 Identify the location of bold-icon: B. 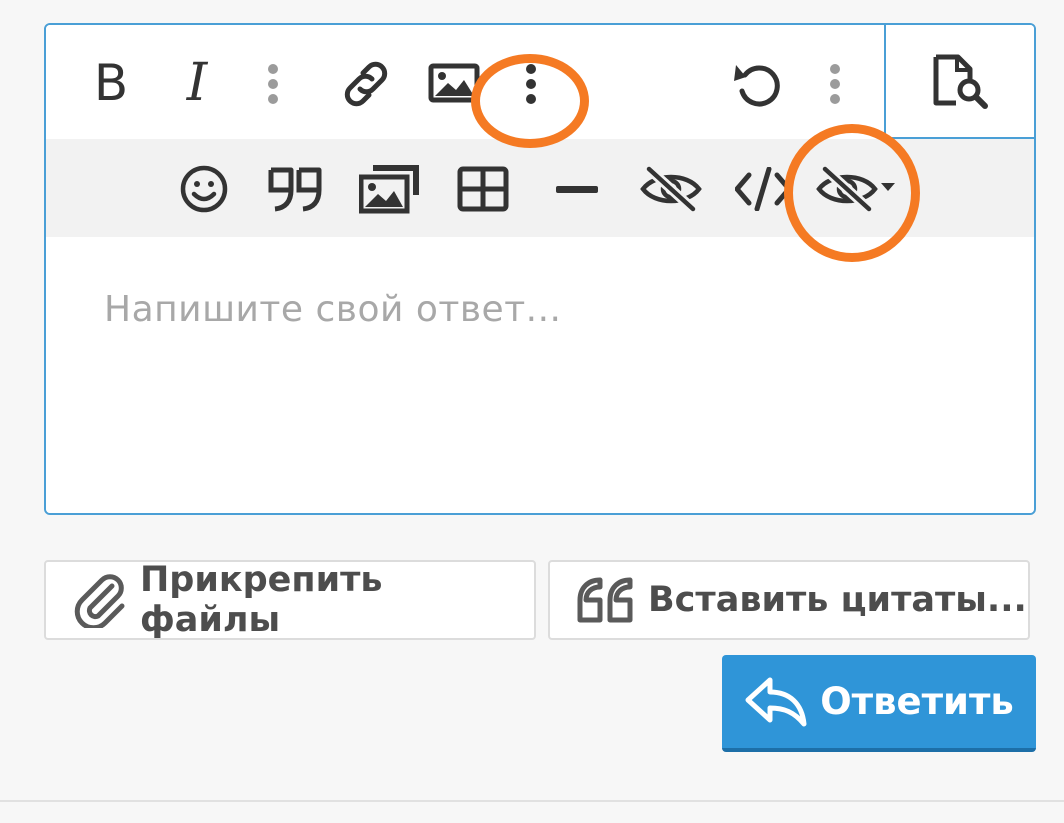
(111, 83).